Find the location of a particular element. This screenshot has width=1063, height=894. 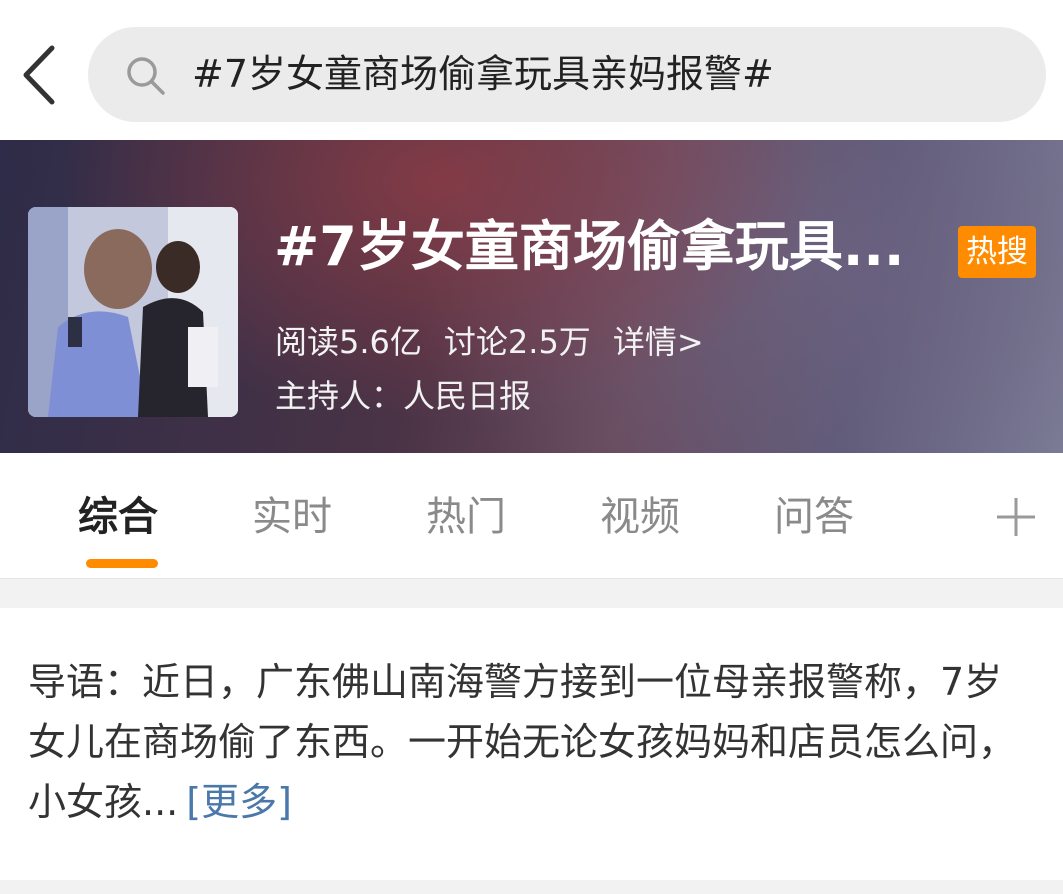

search-input: #7岁女童商场偷拿玩具亲妈报警# is located at coordinates (567, 74).